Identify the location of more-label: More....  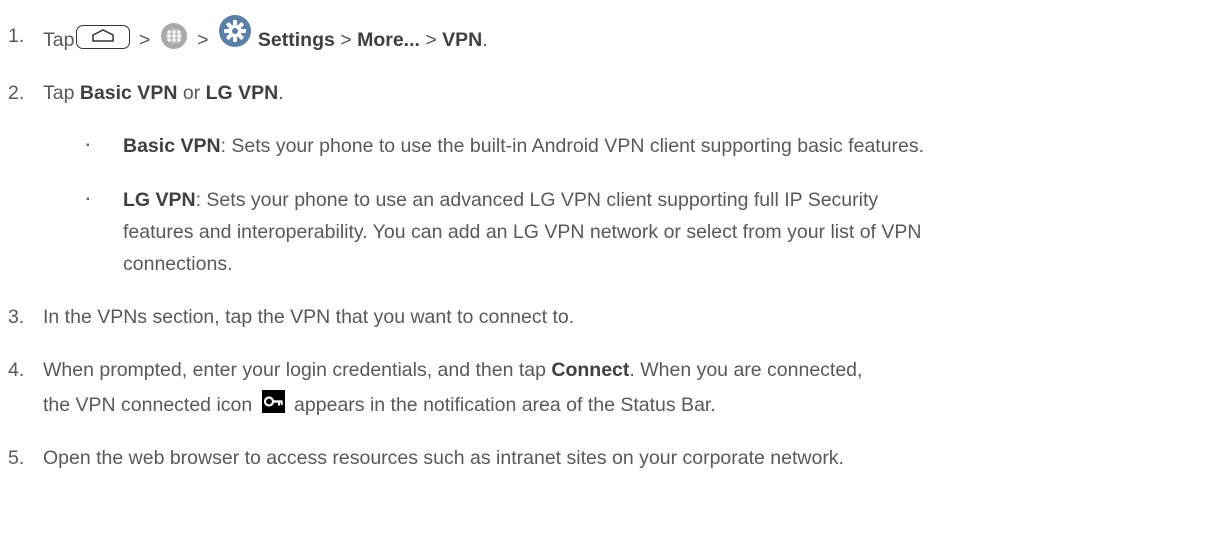
(388, 40).